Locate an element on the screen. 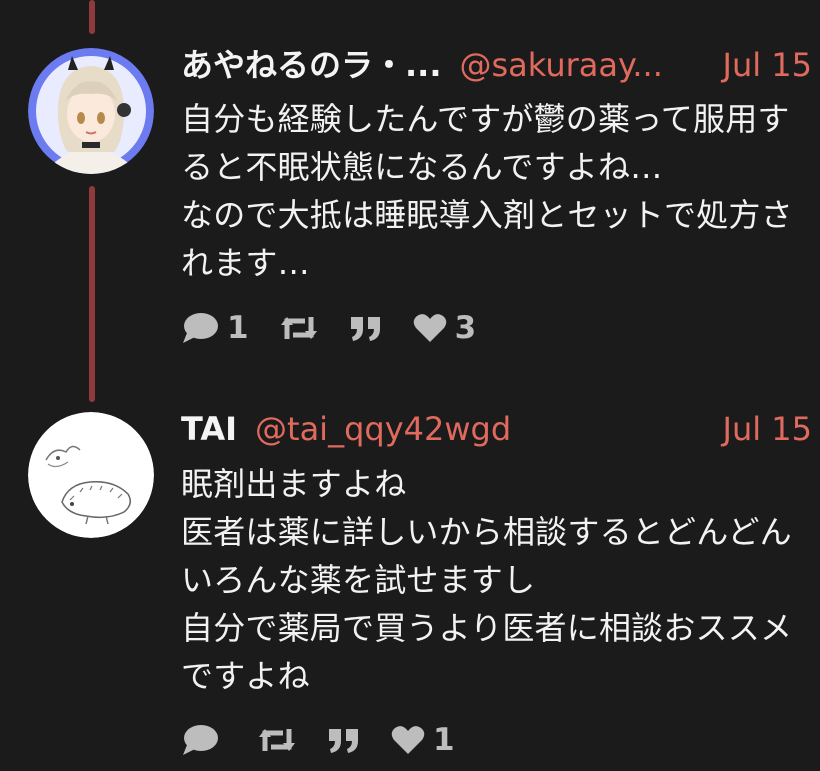  reply-button is located at coordinates (204, 740).